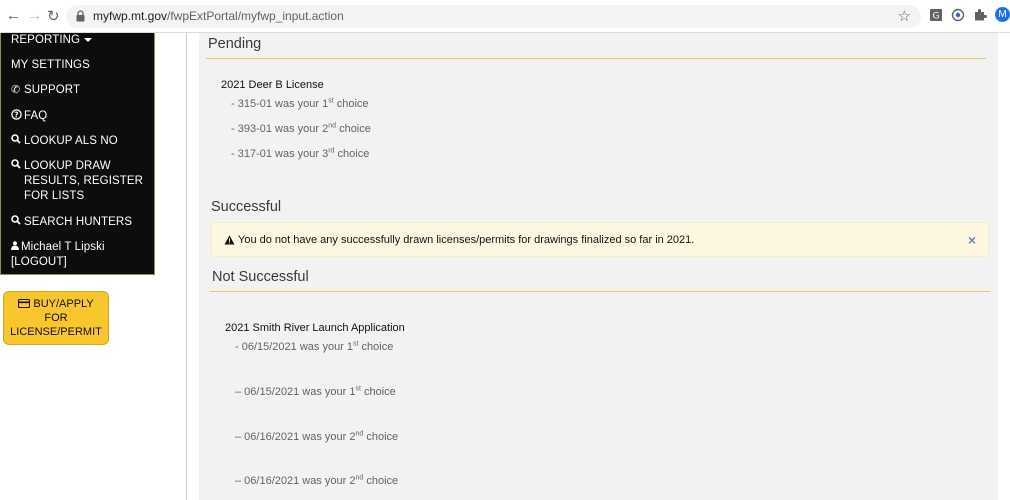  What do you see at coordinates (58, 255) in the screenshot?
I see `sidebar-item-user-logout: Michael T Lipski [LOGOUT]` at bounding box center [58, 255].